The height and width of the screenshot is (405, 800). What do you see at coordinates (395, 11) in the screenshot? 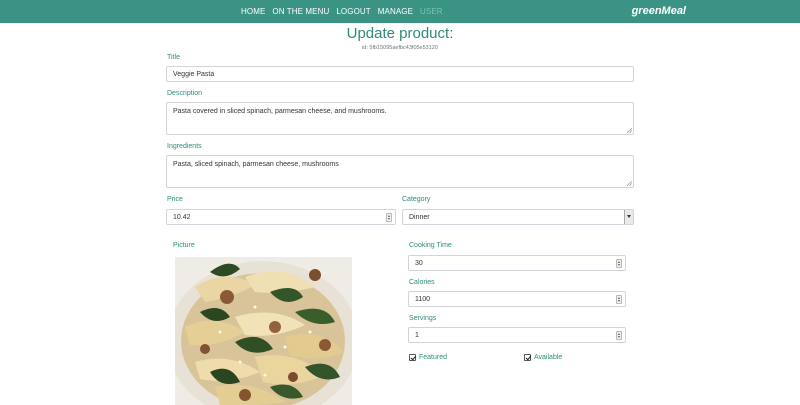
I see `nav-manage-link: MANAGE` at bounding box center [395, 11].